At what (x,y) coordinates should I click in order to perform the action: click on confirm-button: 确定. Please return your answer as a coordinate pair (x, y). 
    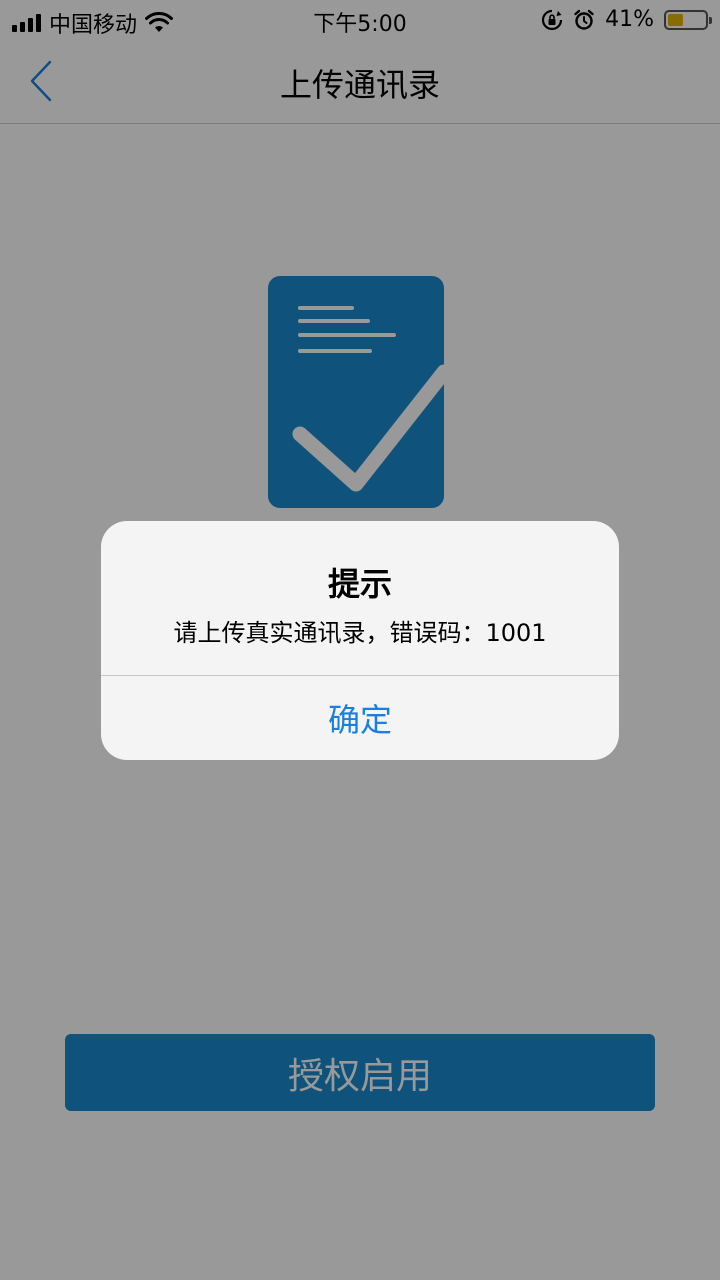
    Looking at the image, I should click on (360, 718).